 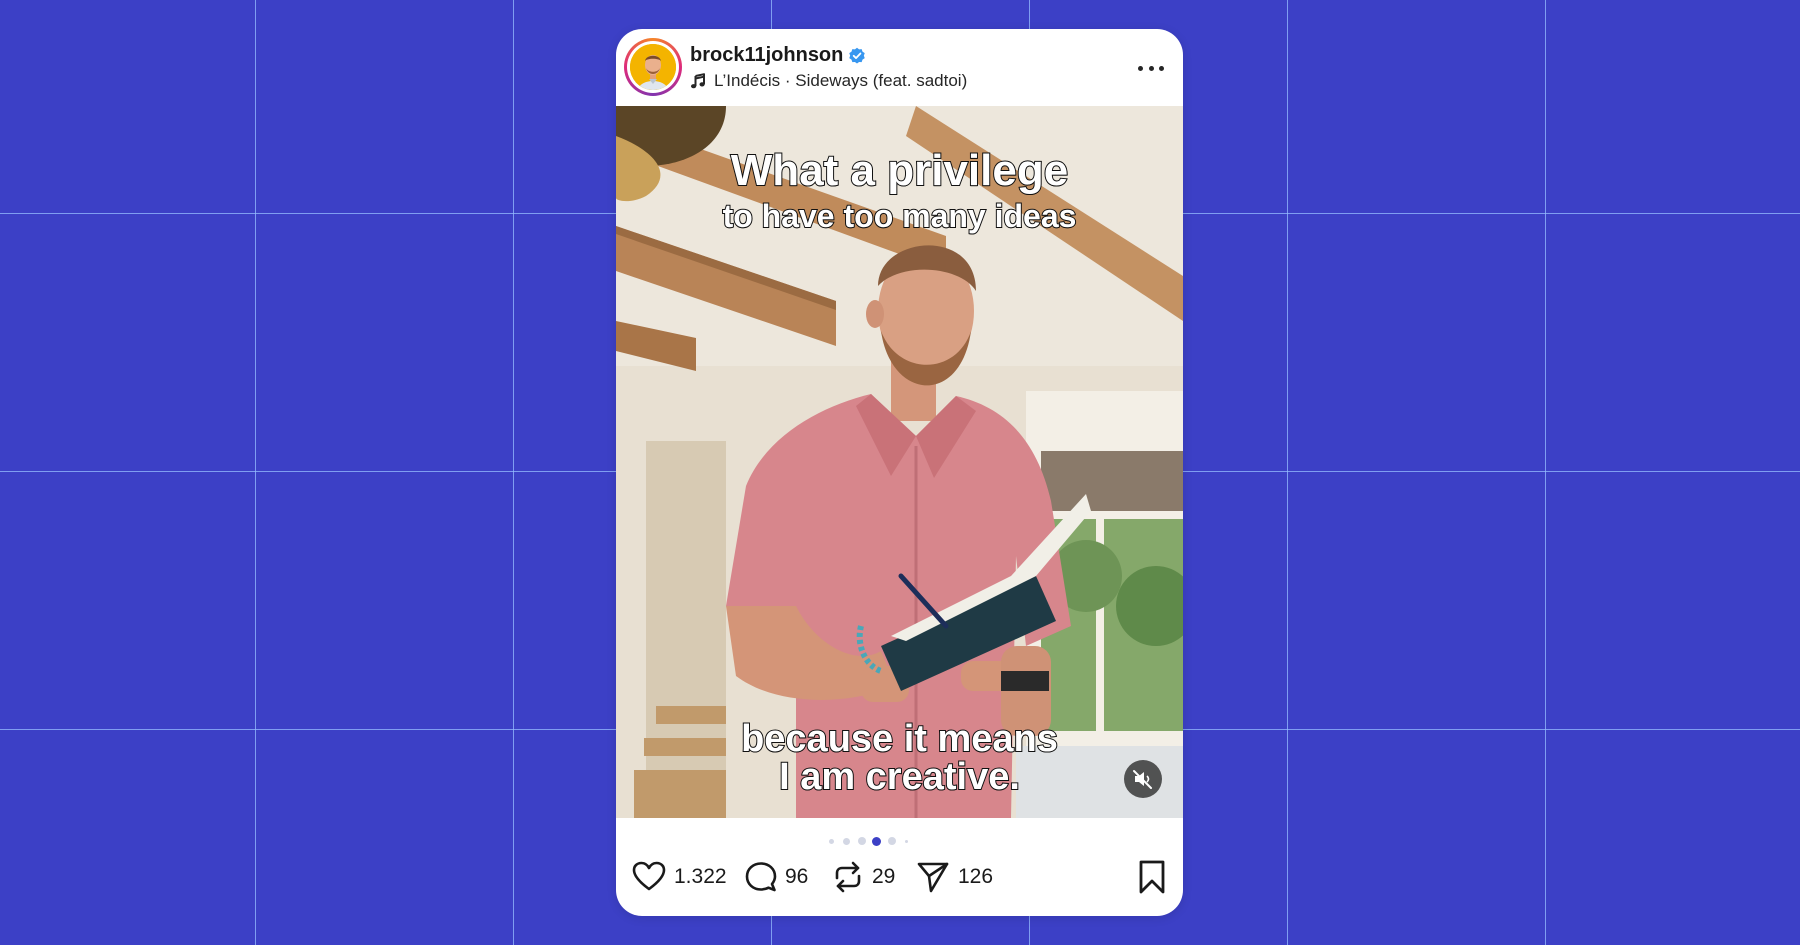 What do you see at coordinates (863, 877) in the screenshot?
I see `repost-button: 29` at bounding box center [863, 877].